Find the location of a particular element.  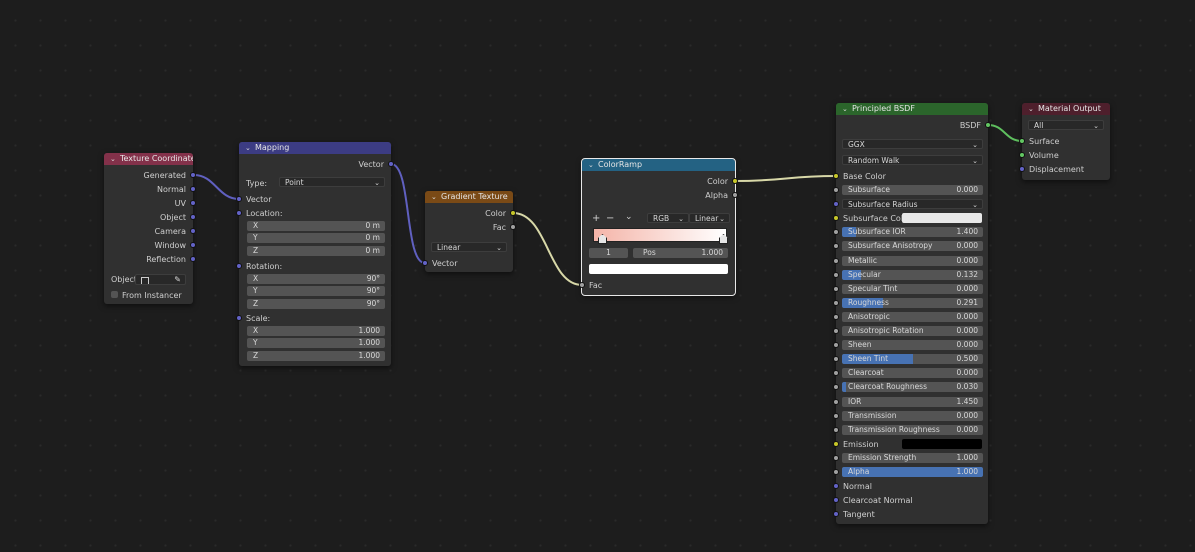

node-header: ⌄ Principled BSDF is located at coordinates (912, 109).